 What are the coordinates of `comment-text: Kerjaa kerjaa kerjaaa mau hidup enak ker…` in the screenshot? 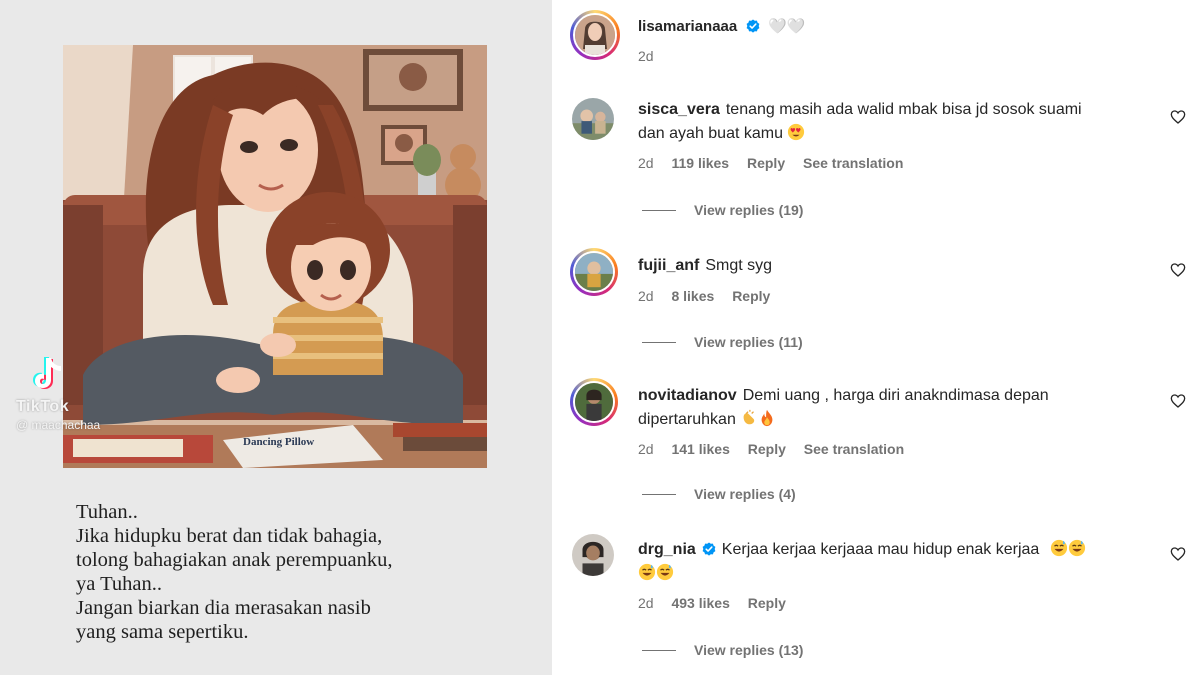 It's located at (880, 549).